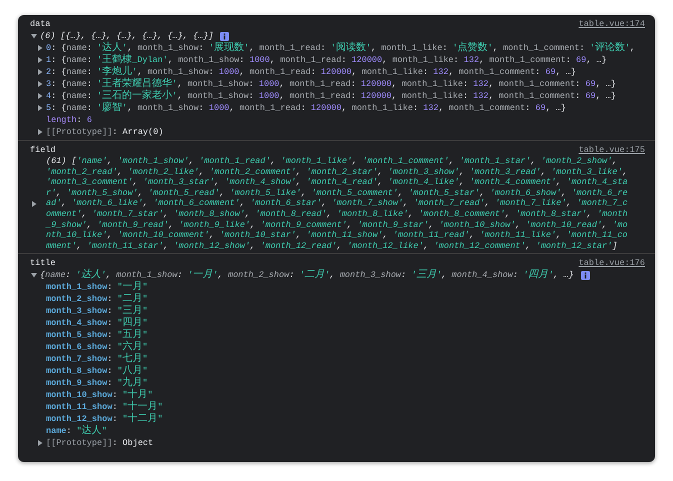 Image resolution: width=673 pixels, height=481 pixels. Describe the element at coordinates (307, 275) in the screenshot. I see `value-preview: {name: '达人', month_1_show: '一月', month_2_show: '二月', month_3_show: '三月', month_4_show: '四月', …}` at that location.